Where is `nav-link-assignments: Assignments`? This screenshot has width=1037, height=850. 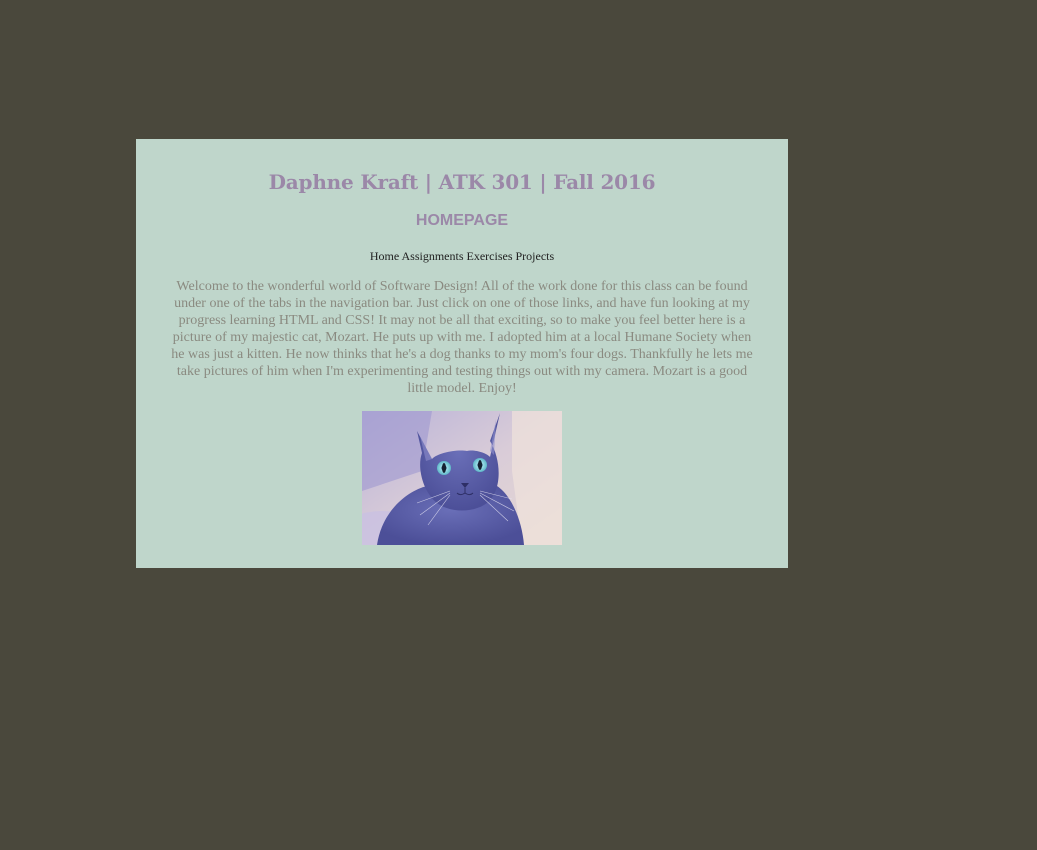
nav-link-assignments: Assignments is located at coordinates (433, 256).